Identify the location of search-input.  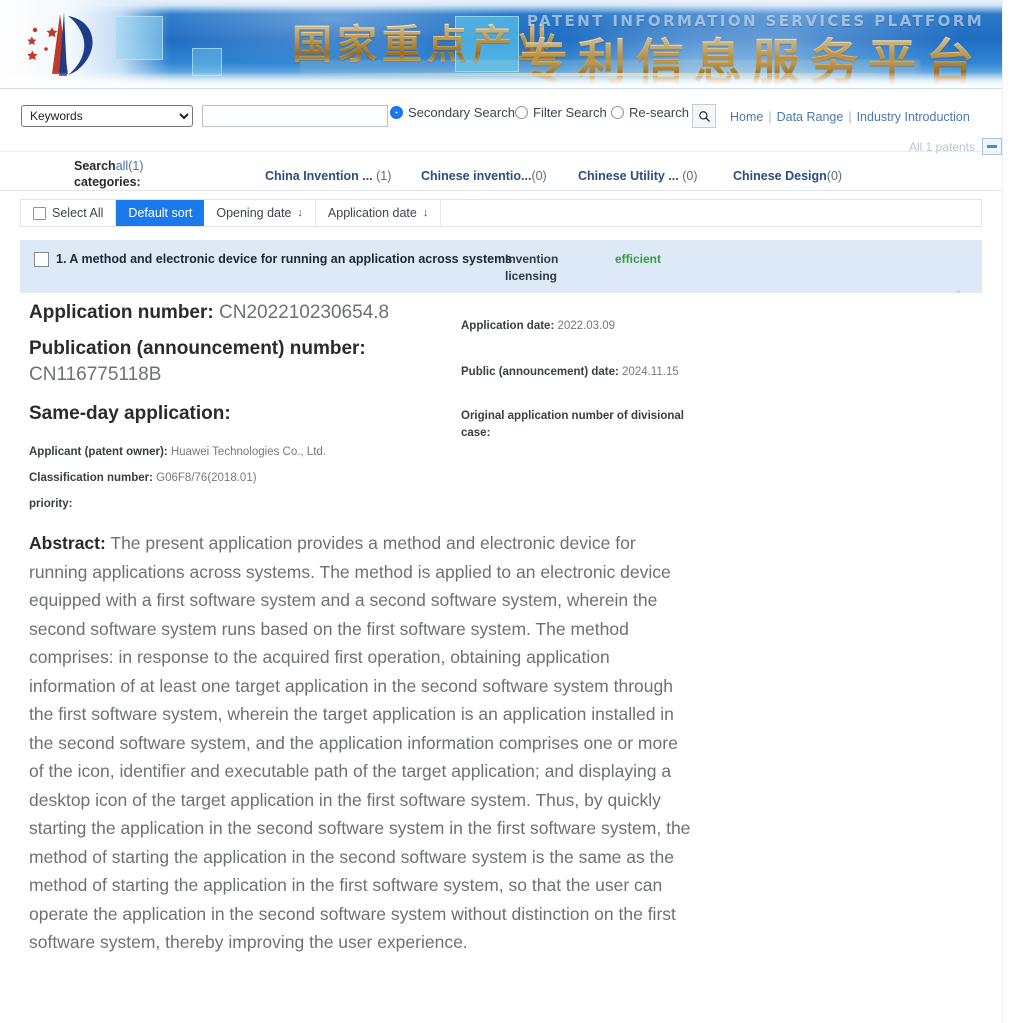
(295, 116).